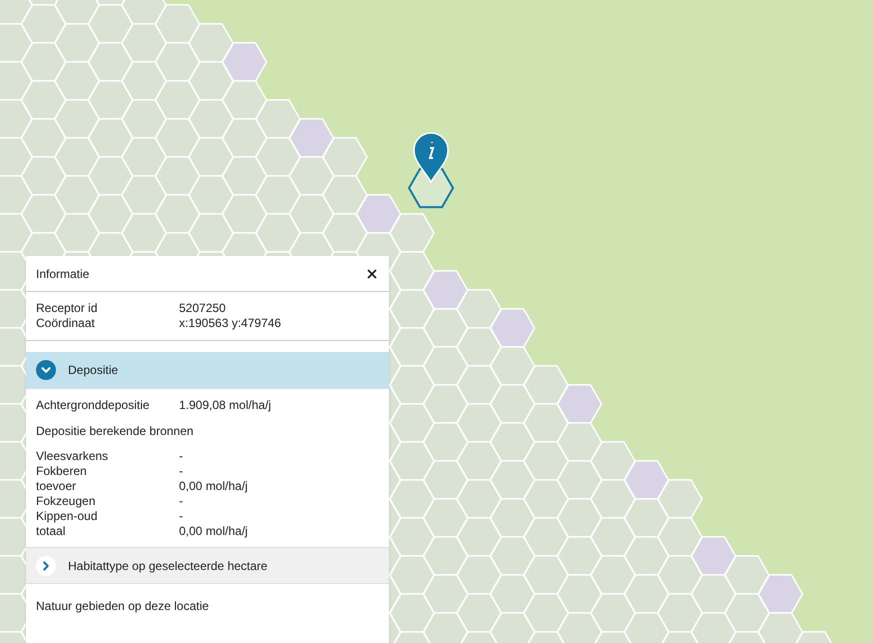  I want to click on field-label: Achtergronddepositie, so click(93, 405).